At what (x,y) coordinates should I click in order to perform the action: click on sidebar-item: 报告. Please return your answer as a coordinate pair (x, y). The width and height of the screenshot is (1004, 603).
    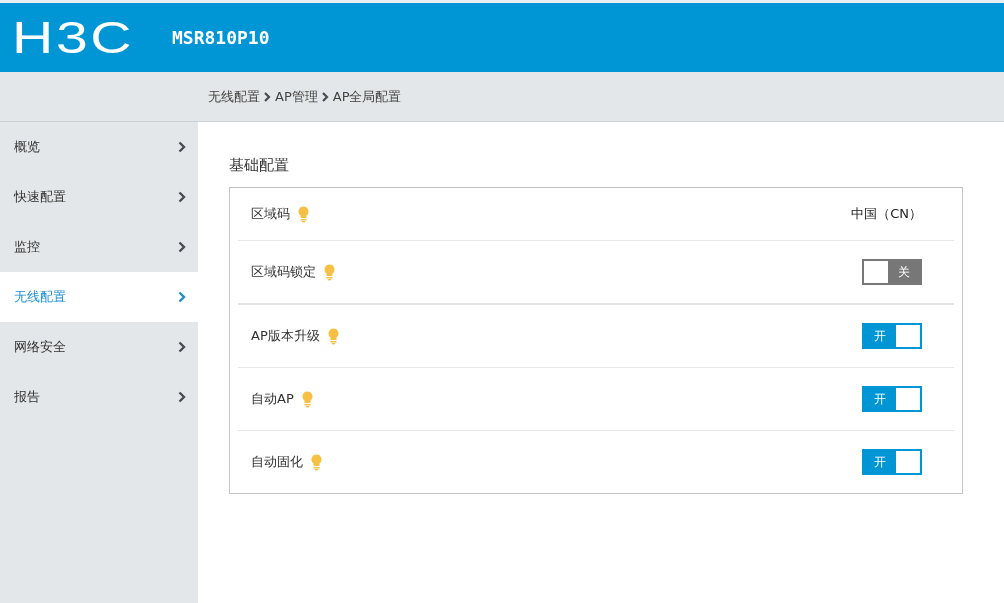
    Looking at the image, I should click on (99, 397).